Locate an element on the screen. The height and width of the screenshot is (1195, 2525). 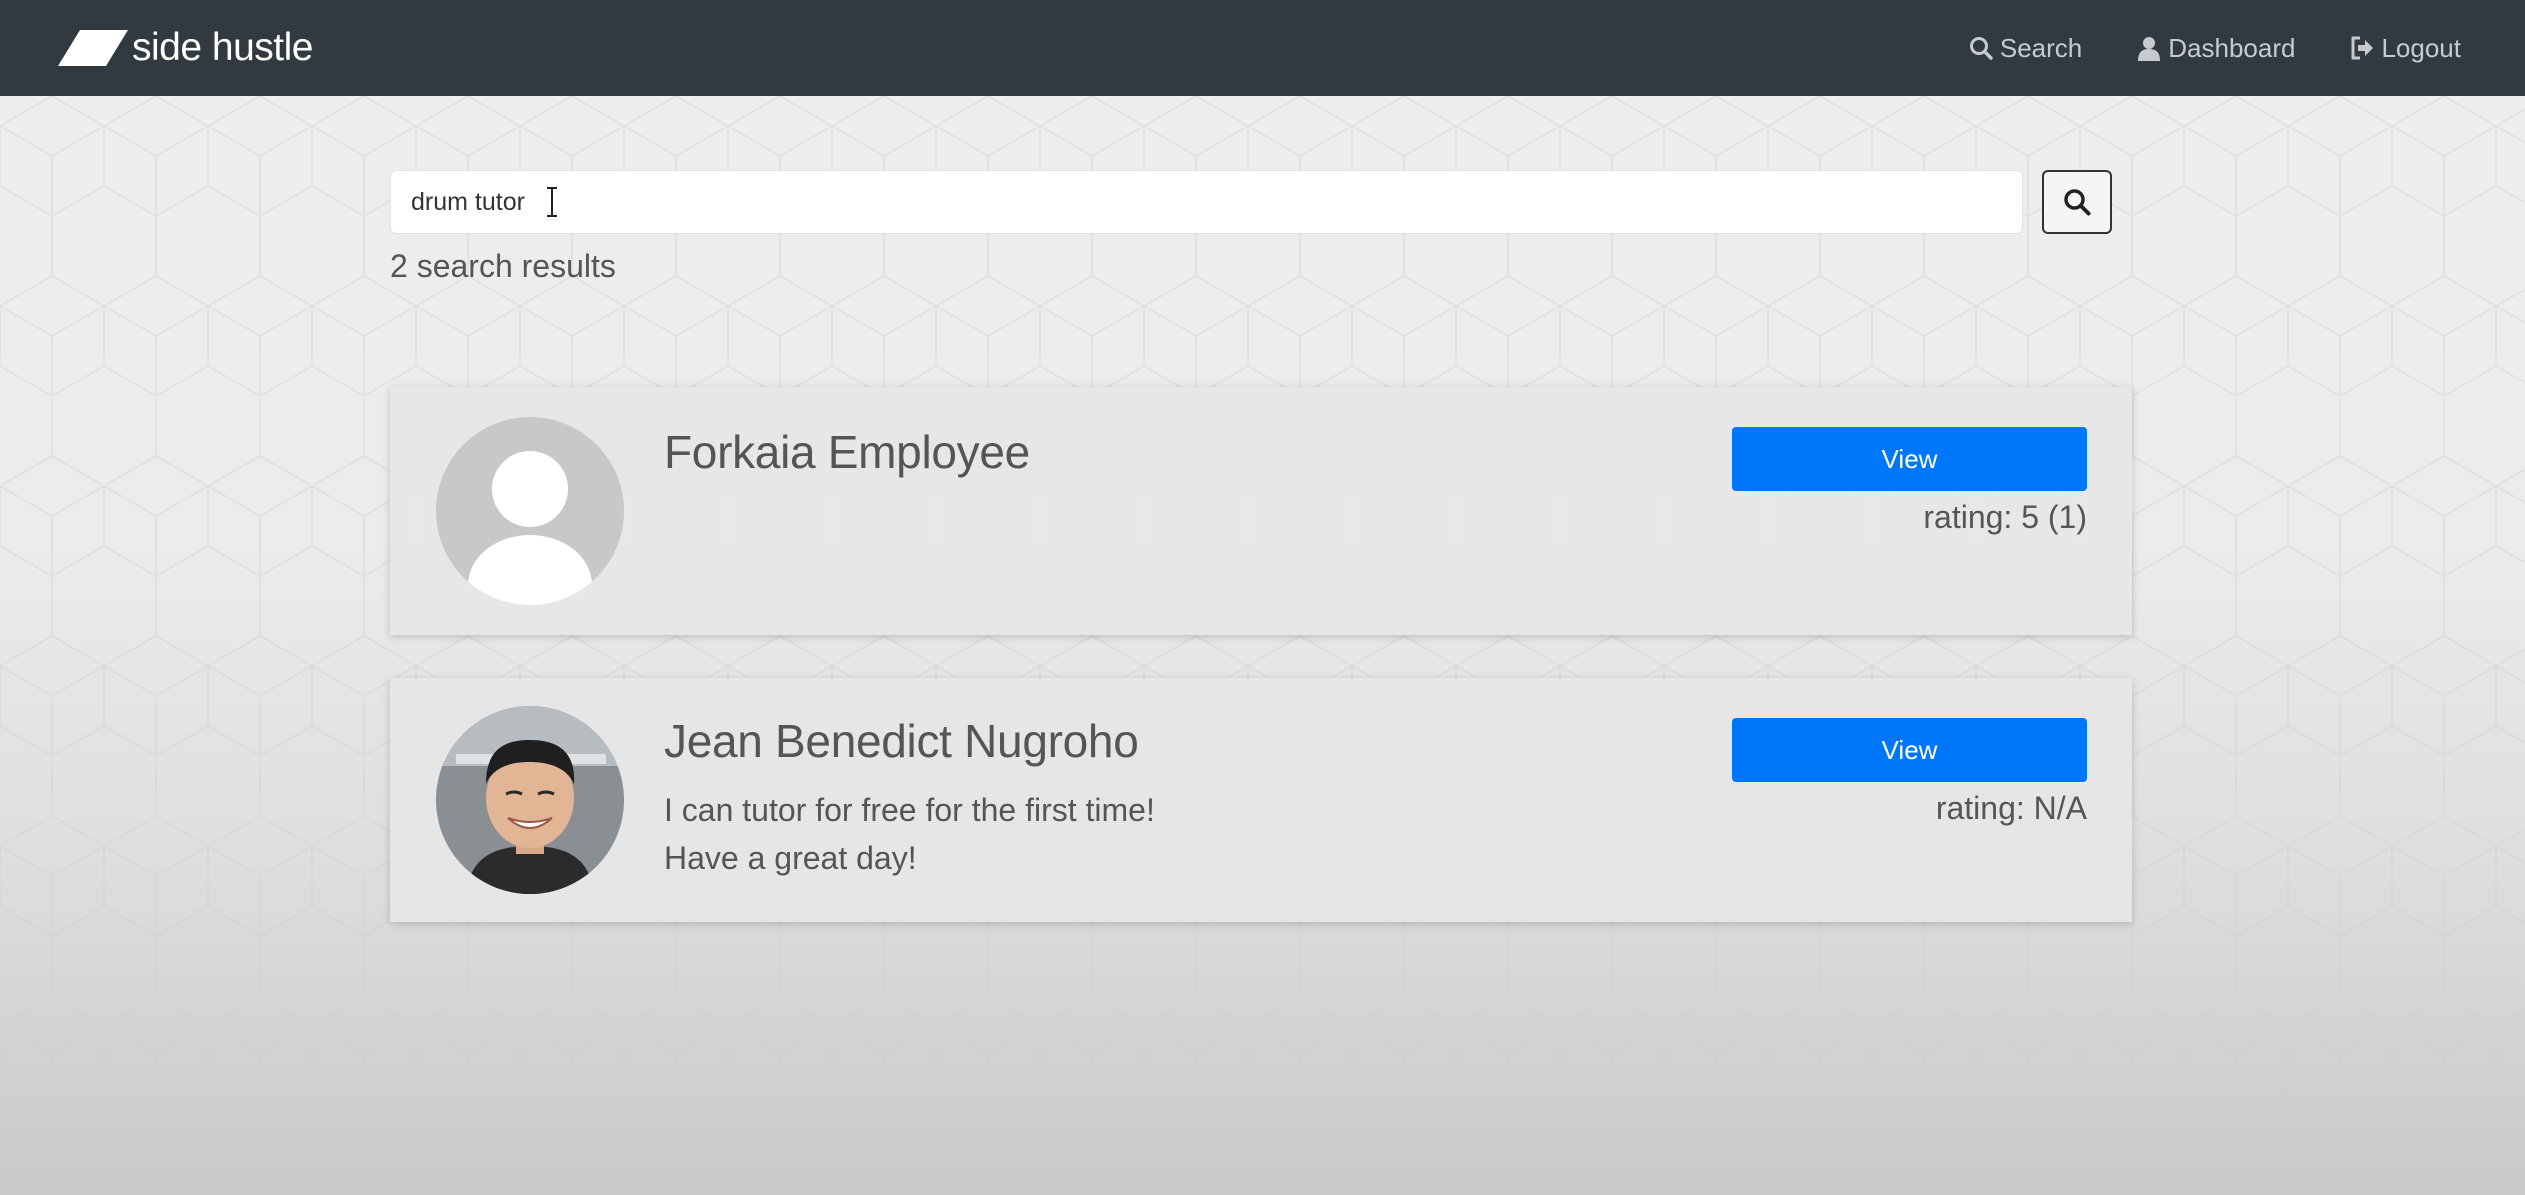
nav-search-label: Search is located at coordinates (2041, 47).